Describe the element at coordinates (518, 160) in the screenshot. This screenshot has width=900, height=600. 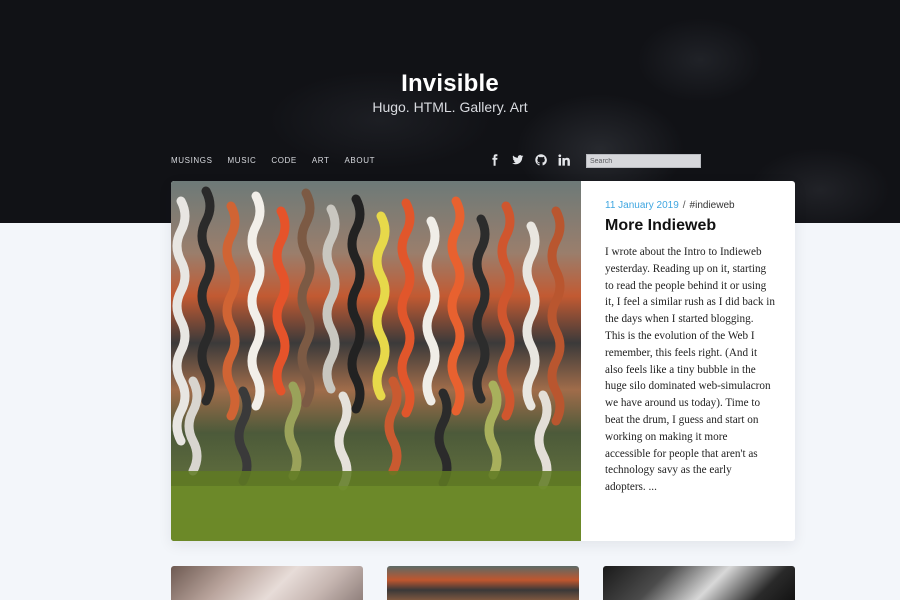
I see `twitter-icon` at that location.